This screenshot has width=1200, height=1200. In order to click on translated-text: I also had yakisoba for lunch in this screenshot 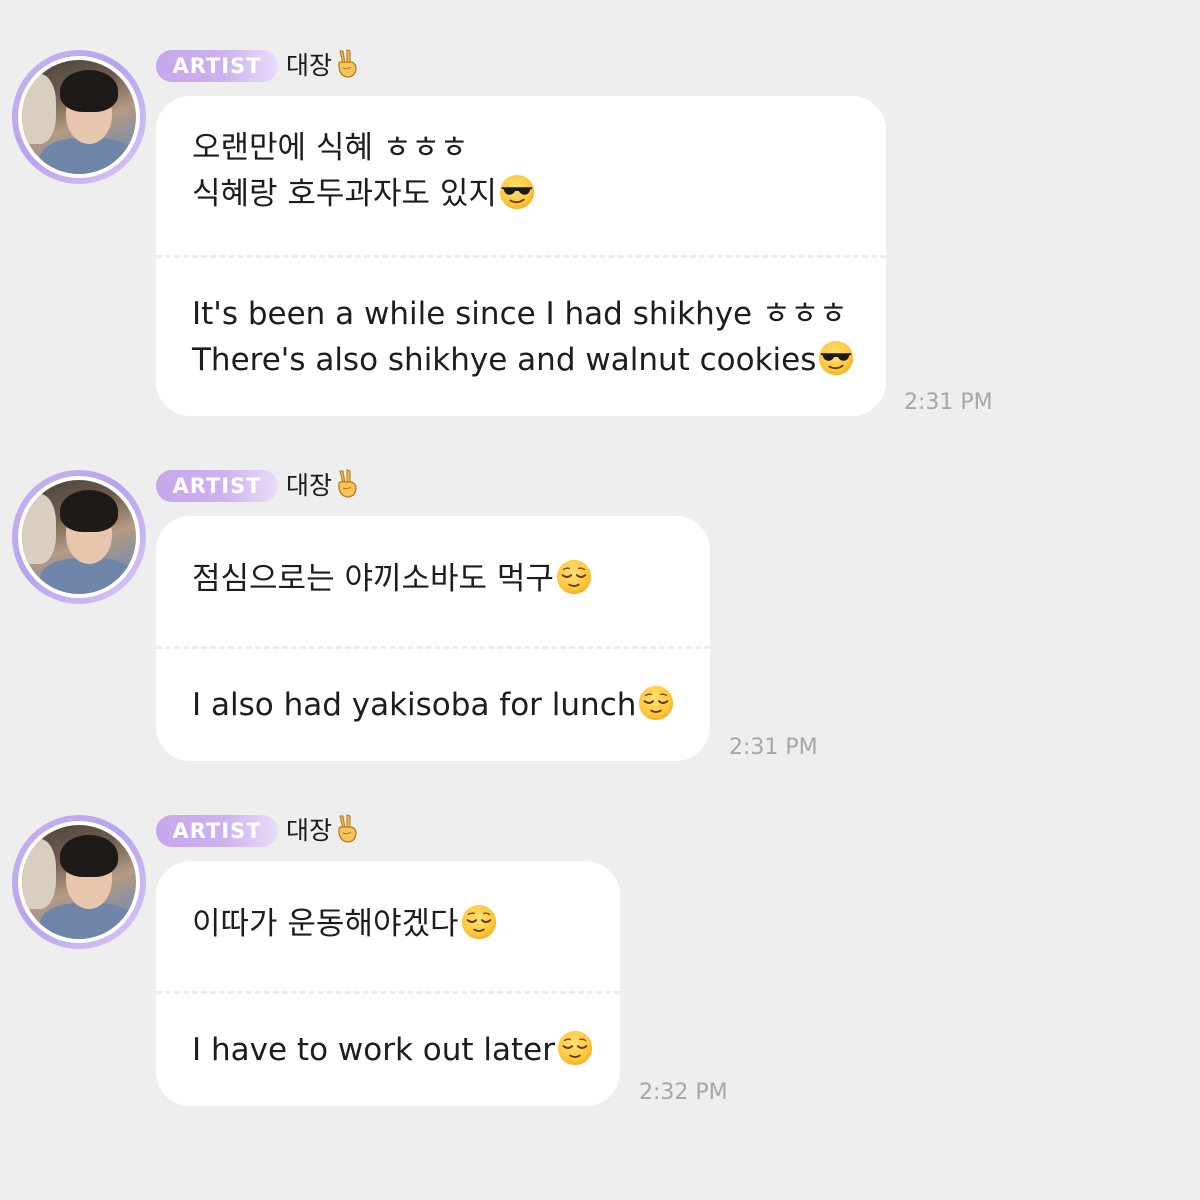, I will do `click(433, 705)`.